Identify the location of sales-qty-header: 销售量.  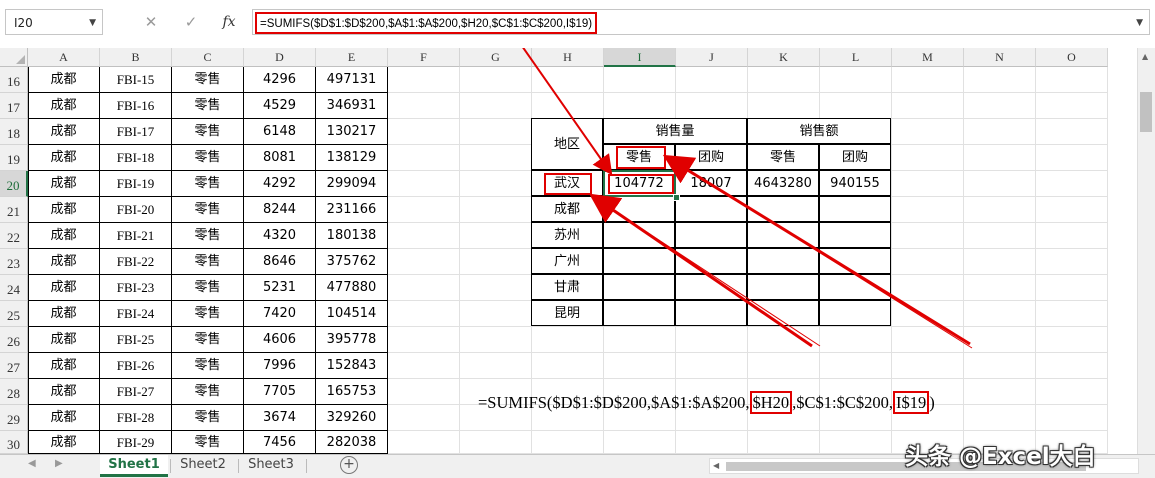
(675, 131).